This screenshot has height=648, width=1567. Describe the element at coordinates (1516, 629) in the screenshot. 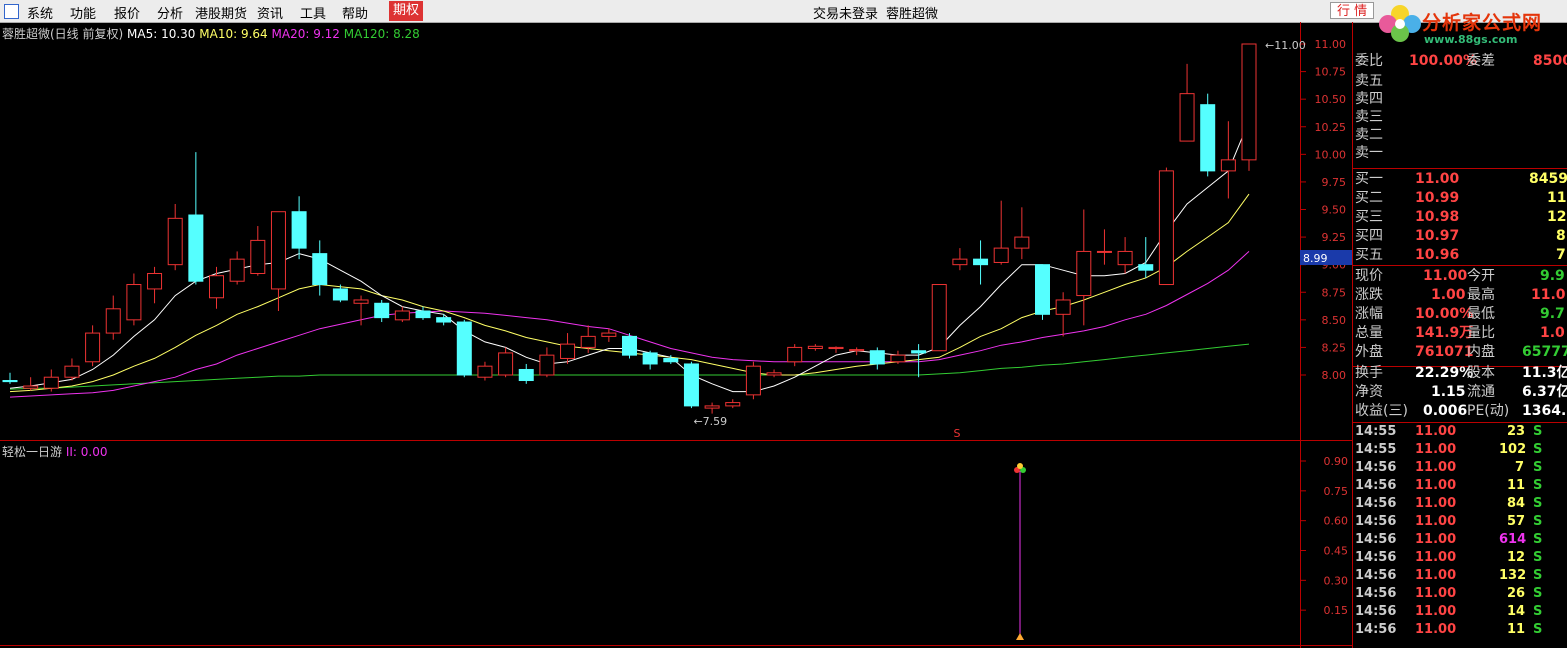

I see `tick-volume: 11` at that location.